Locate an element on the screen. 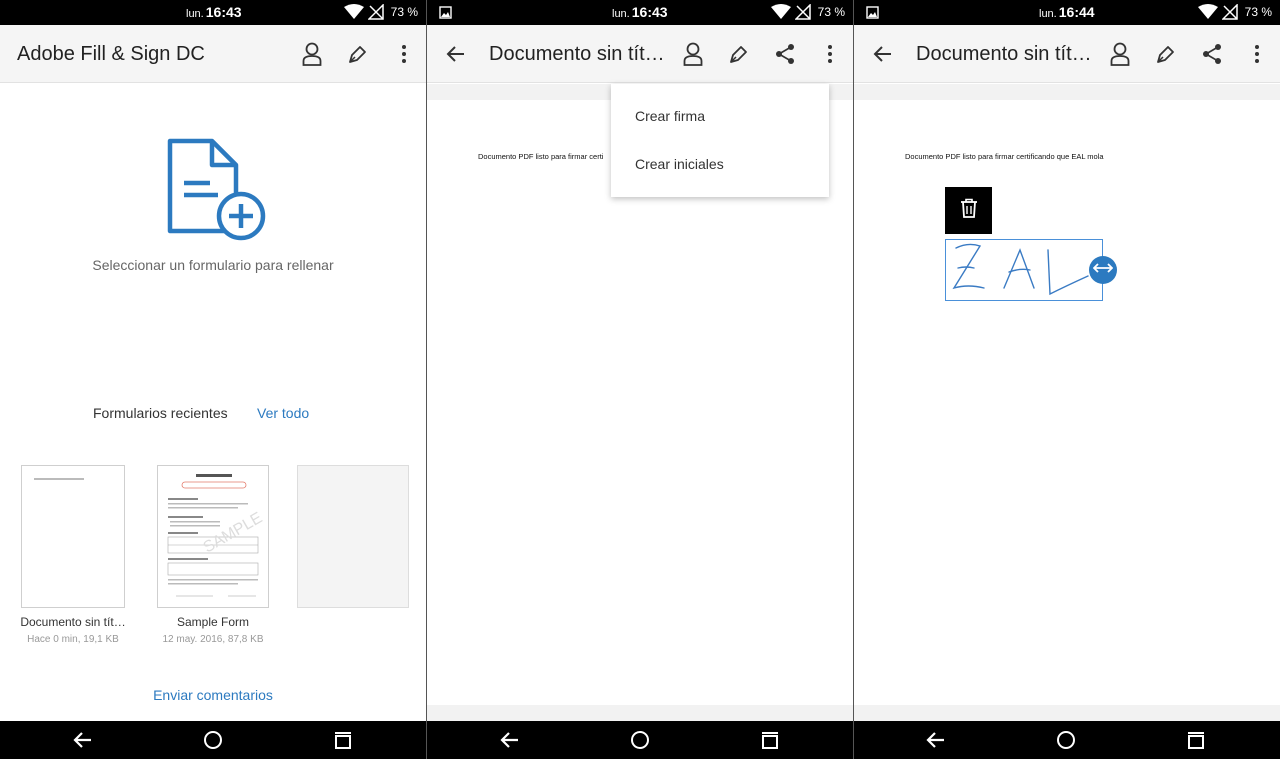 The image size is (1280, 759). recent-form-meta: 12 may. 2016, 87,8 KB is located at coordinates (213, 639).